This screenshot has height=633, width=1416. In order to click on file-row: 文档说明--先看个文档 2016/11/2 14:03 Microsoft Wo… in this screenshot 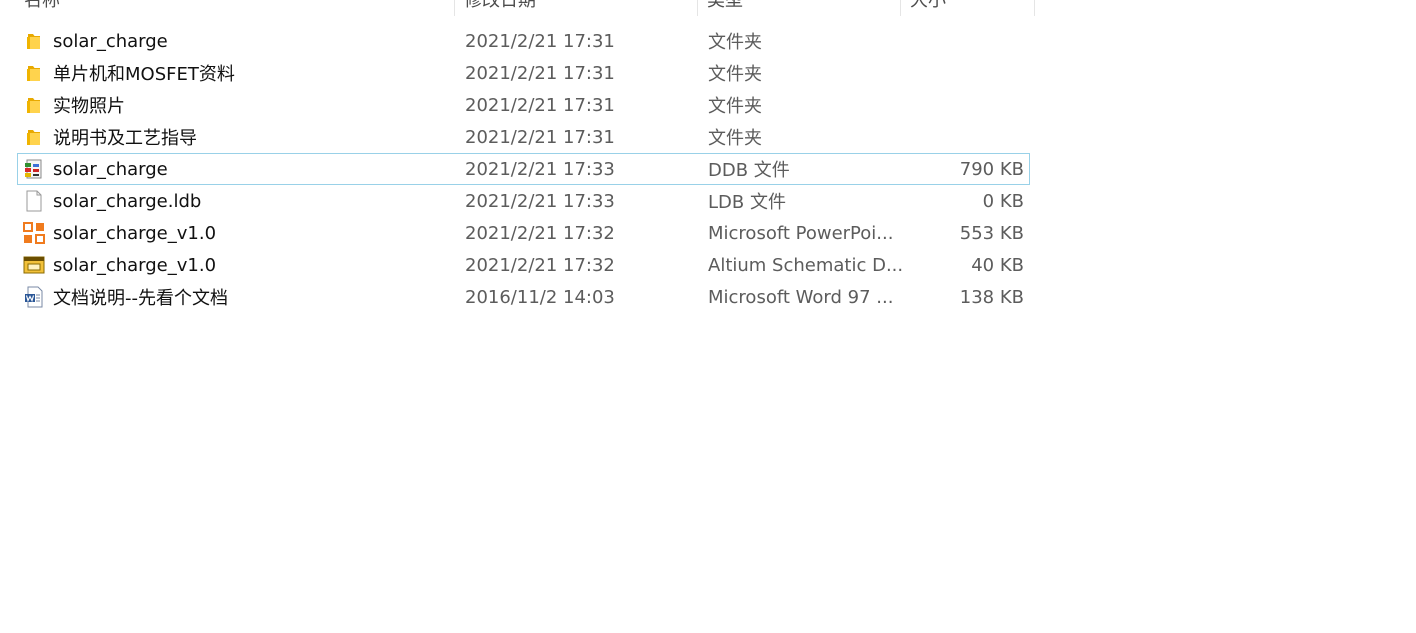, I will do `click(523, 297)`.